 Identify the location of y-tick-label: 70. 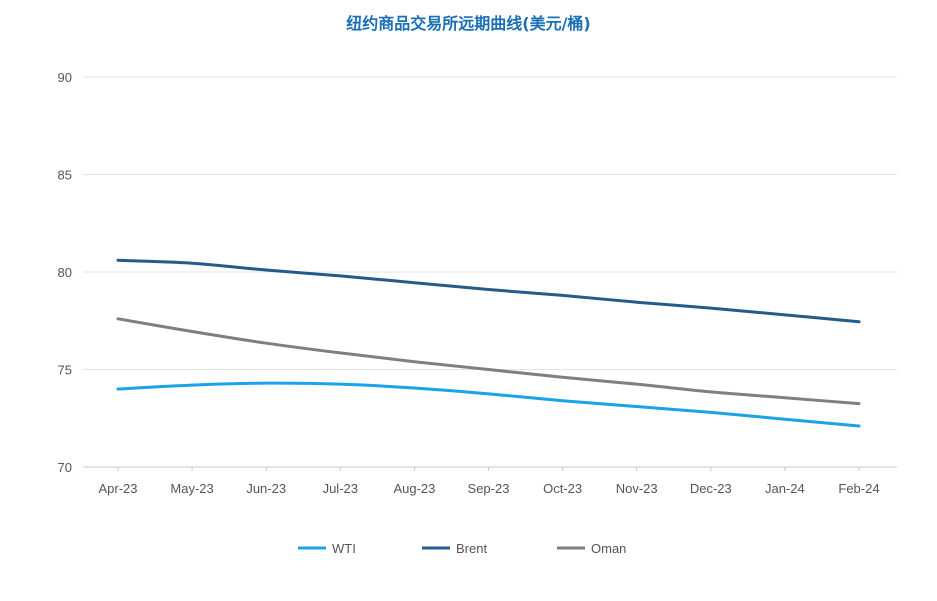
(65, 467).